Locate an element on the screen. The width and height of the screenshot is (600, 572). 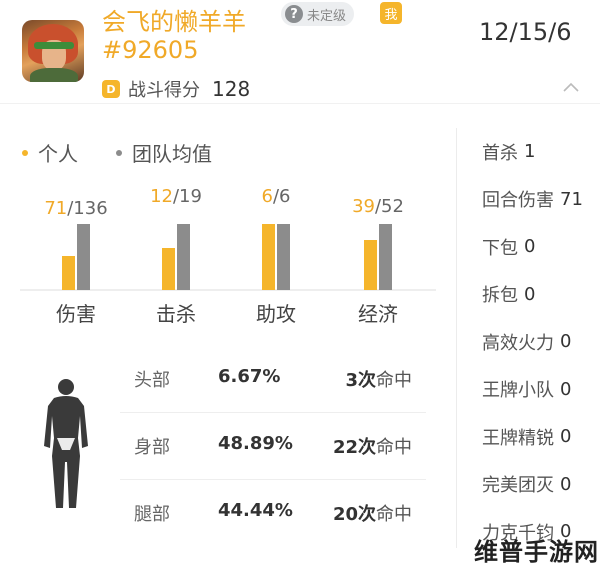
stat-label: 王牌精锐 is located at coordinates (518, 438).